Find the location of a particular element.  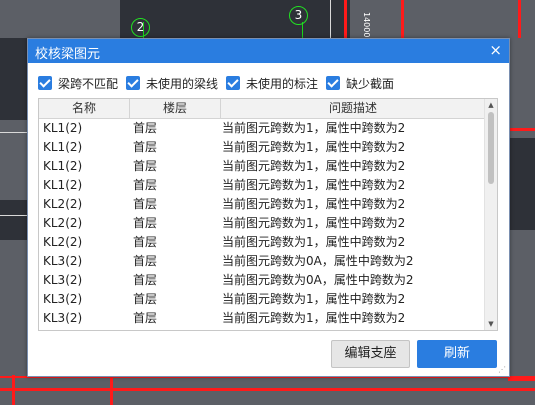

filter-missing-section: 缺少截面 is located at coordinates (360, 83).